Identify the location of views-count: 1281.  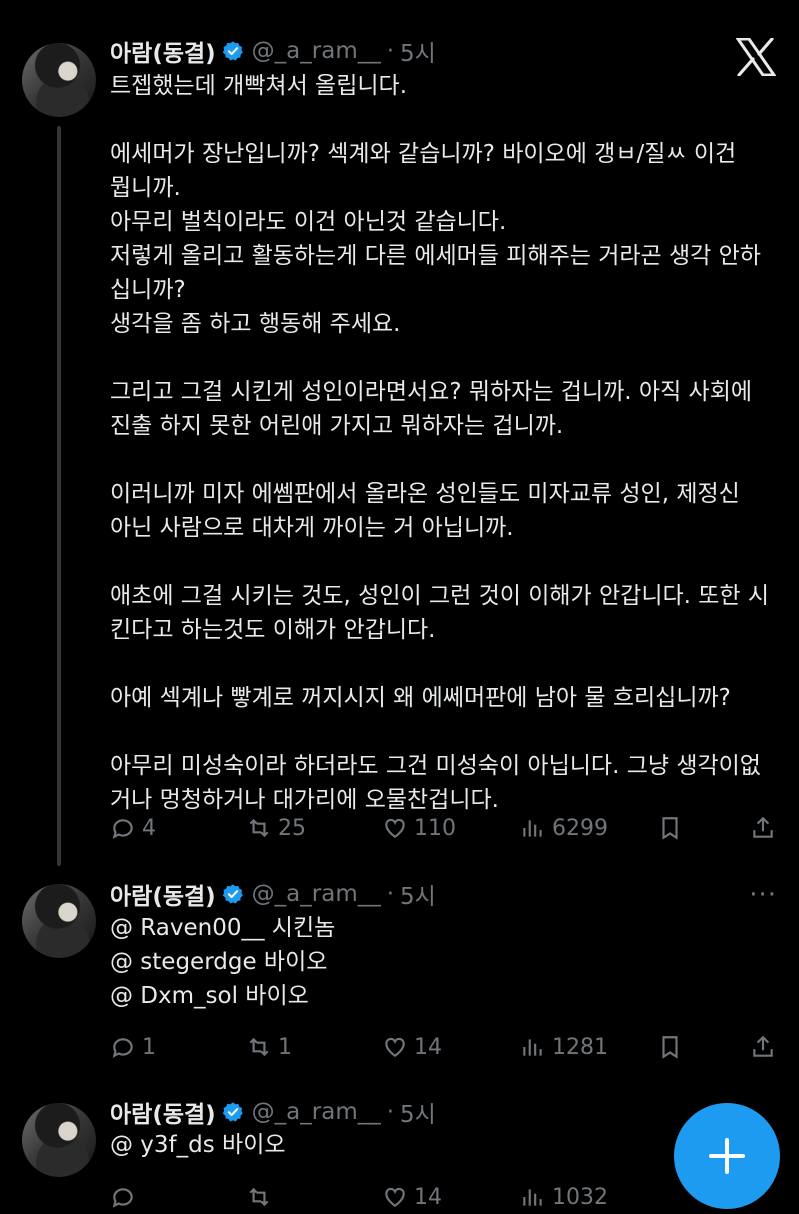
(580, 1047).